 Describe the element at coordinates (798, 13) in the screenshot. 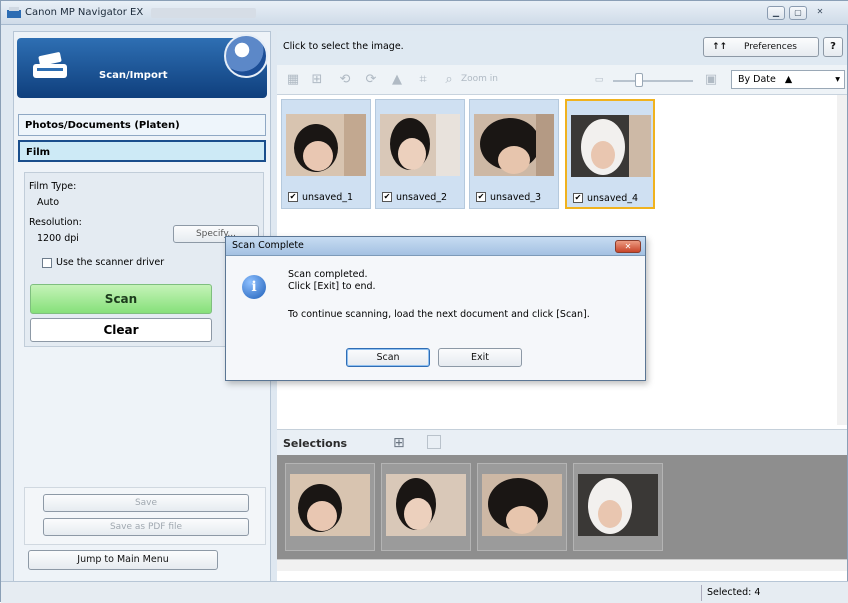

I see `maximize-button: ▢` at that location.